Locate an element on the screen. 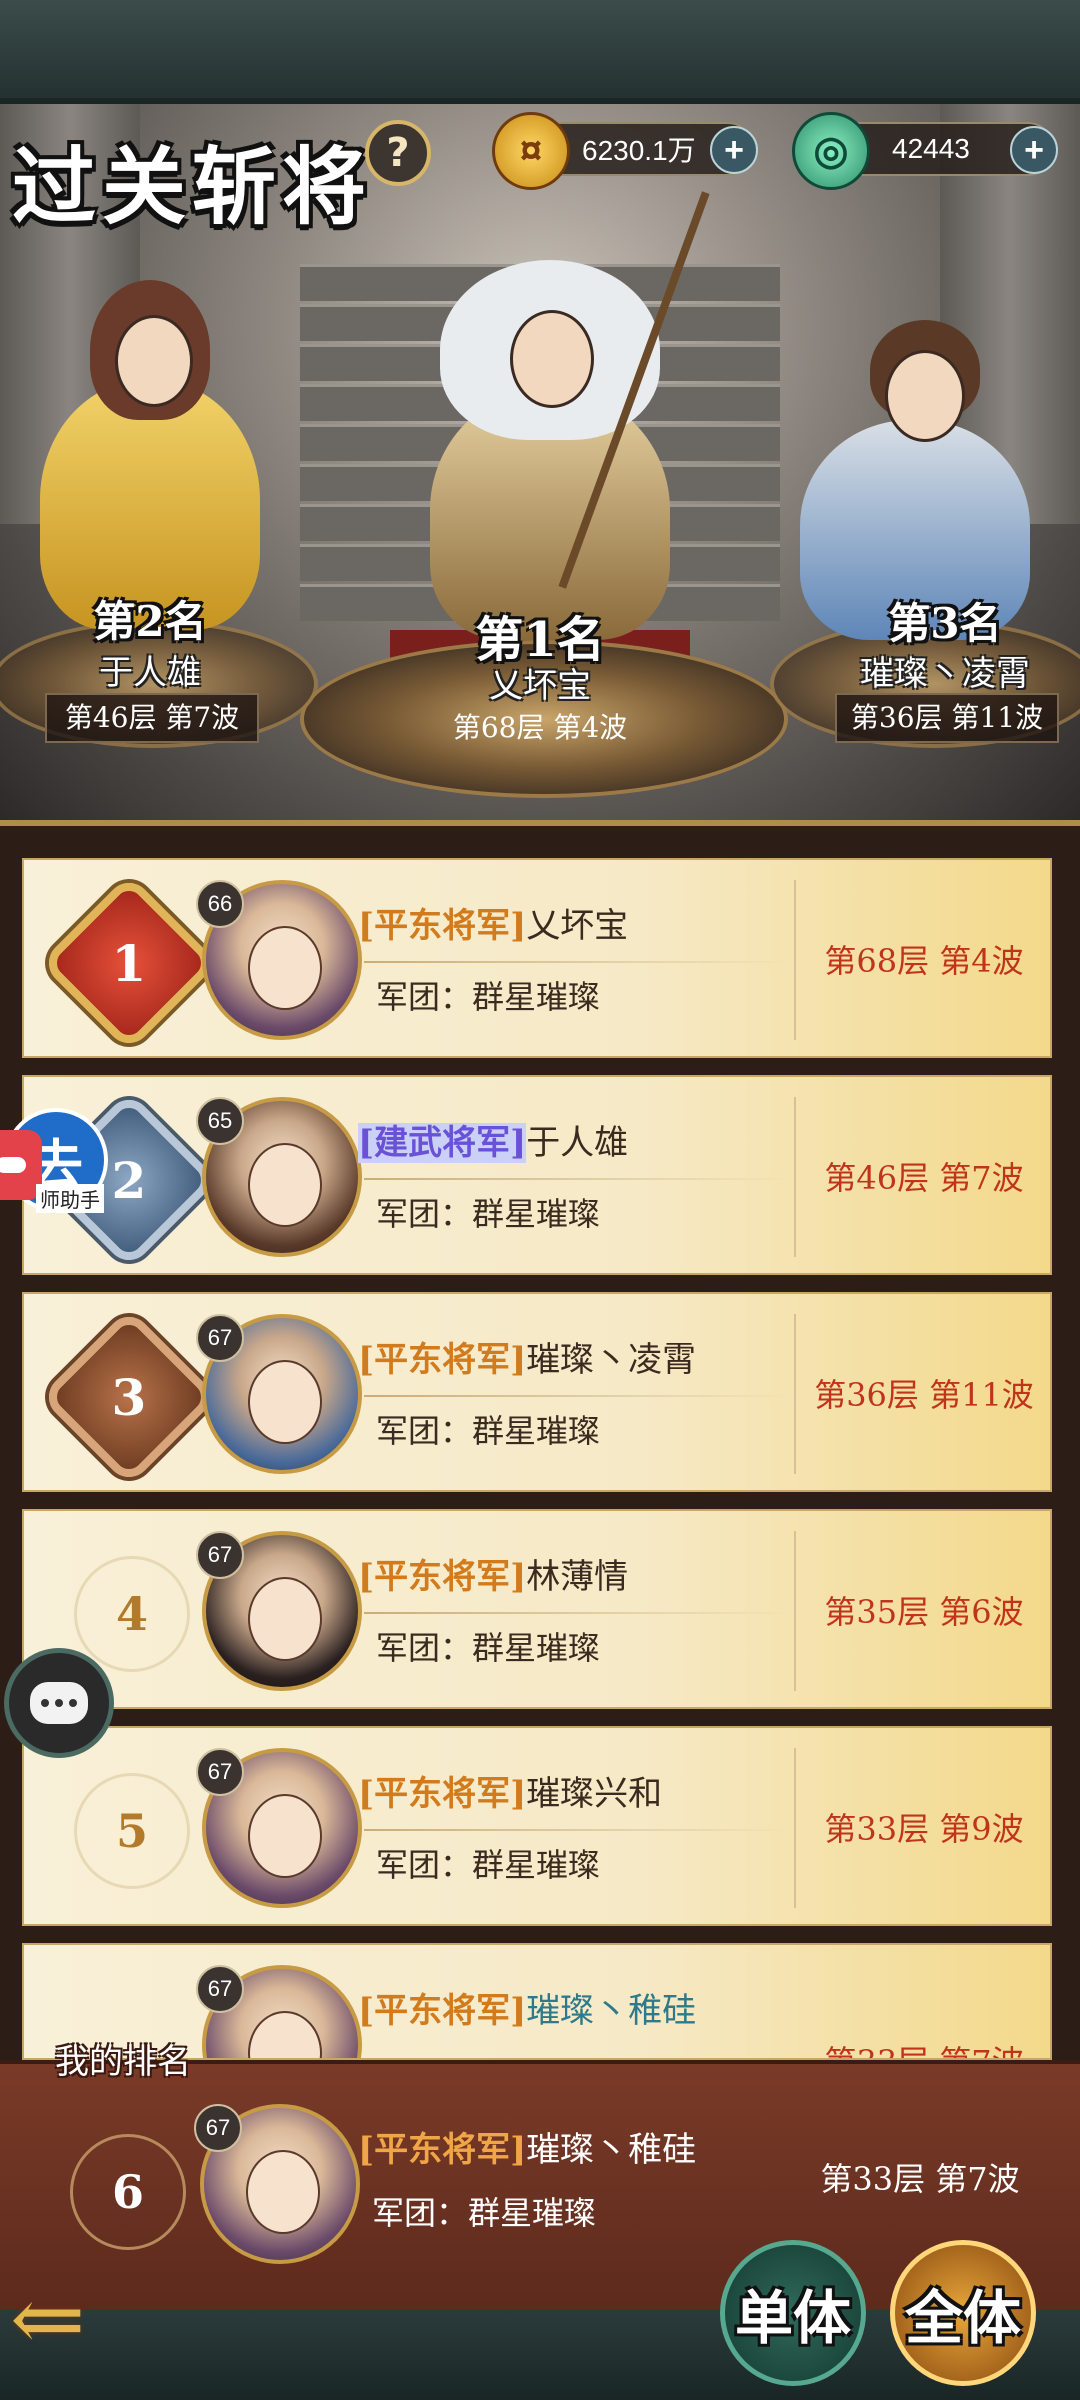 Image resolution: width=1080 pixels, height=2400 pixels. player-name: 于人雄 is located at coordinates (577, 1143).